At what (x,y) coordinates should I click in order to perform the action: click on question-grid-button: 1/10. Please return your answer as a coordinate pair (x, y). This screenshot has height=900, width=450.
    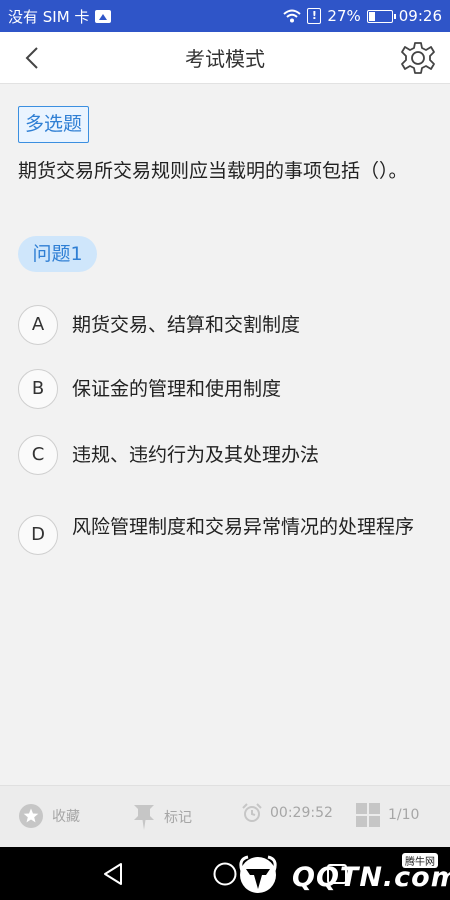
    Looking at the image, I should click on (387, 815).